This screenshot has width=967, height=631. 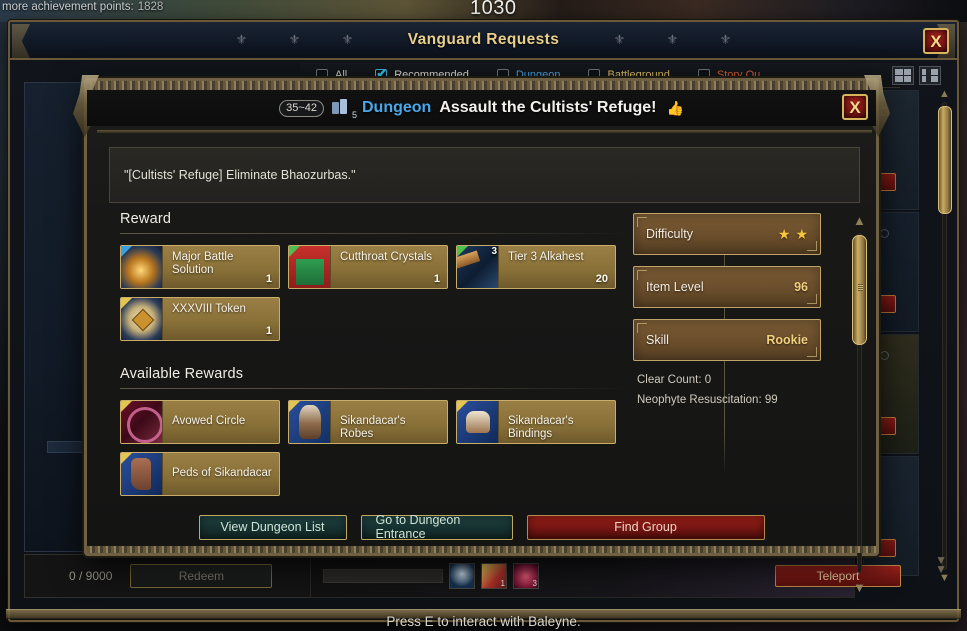 I want to click on available-reward-name: Peds of Sikandacar, so click(x=222, y=473).